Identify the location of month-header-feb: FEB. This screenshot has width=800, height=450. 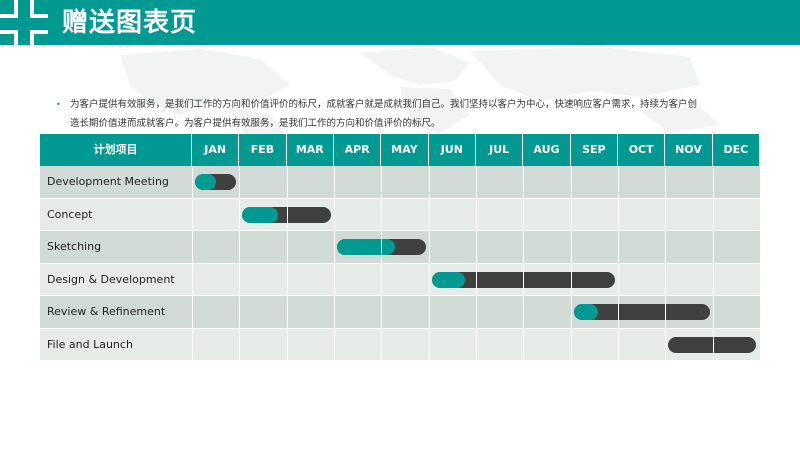
(263, 150).